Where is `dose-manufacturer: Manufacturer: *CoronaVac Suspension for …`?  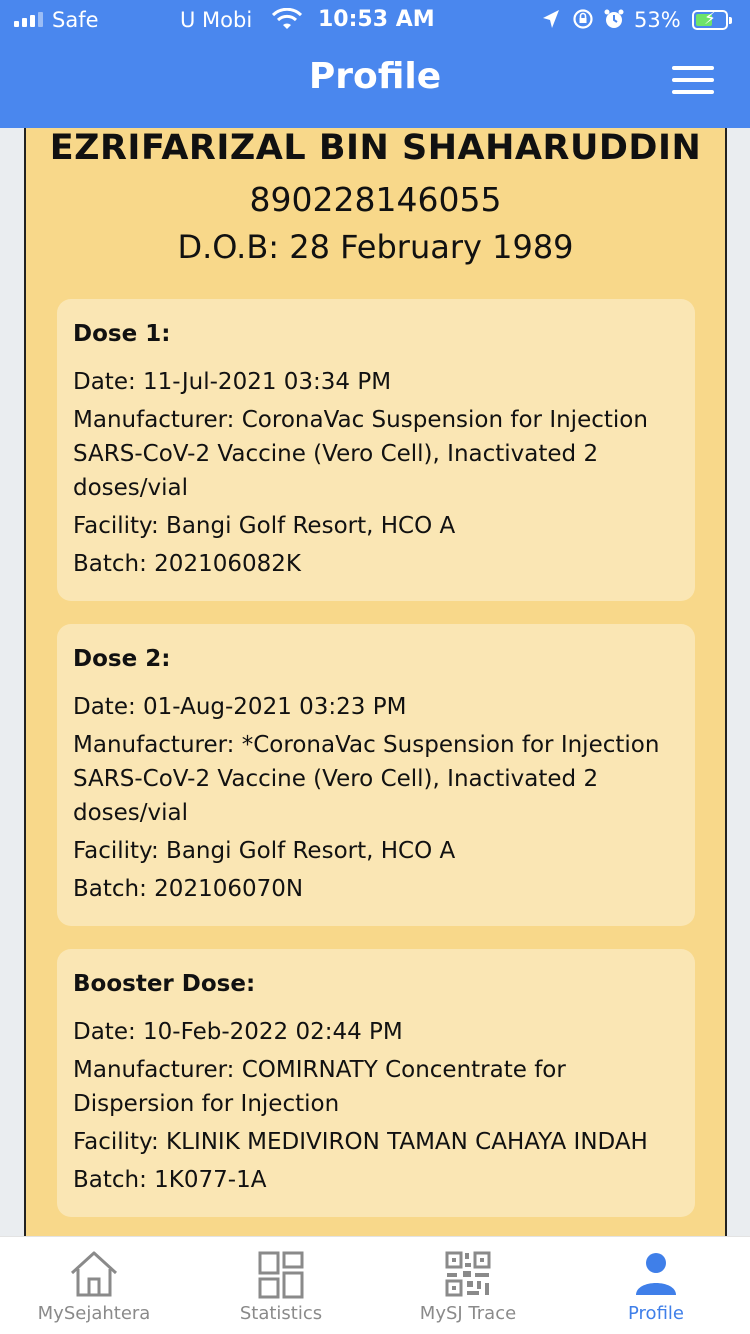 dose-manufacturer: Manufacturer: *CoronaVac Suspension for … is located at coordinates (366, 779).